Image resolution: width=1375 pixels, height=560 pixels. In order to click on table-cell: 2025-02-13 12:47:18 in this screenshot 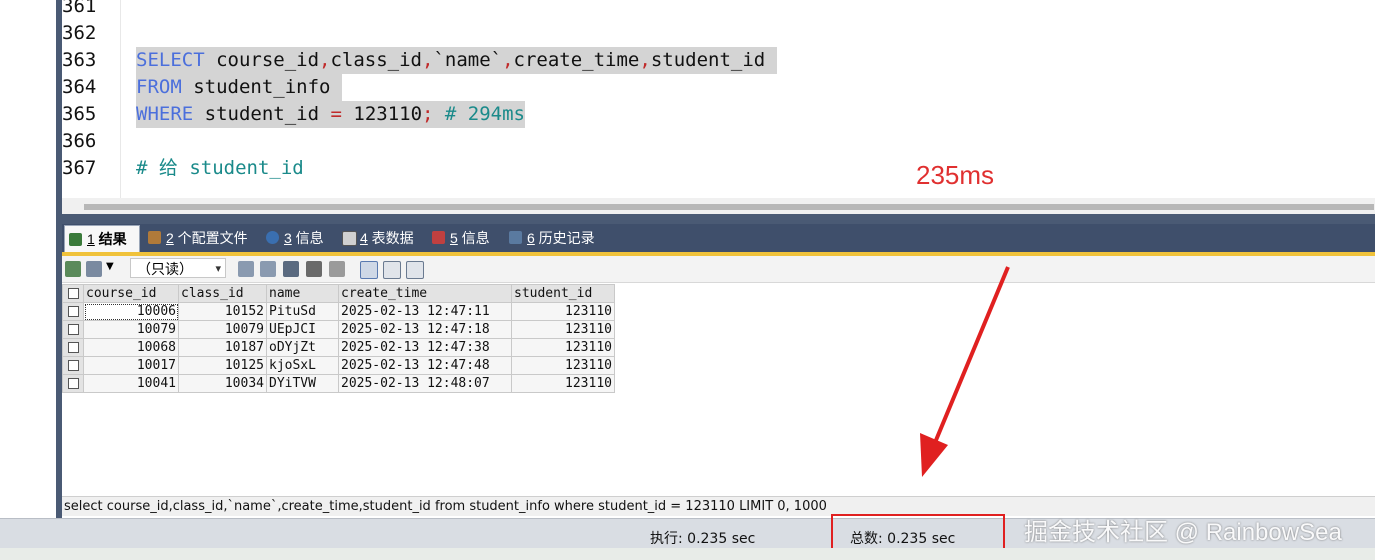, I will do `click(425, 329)`.